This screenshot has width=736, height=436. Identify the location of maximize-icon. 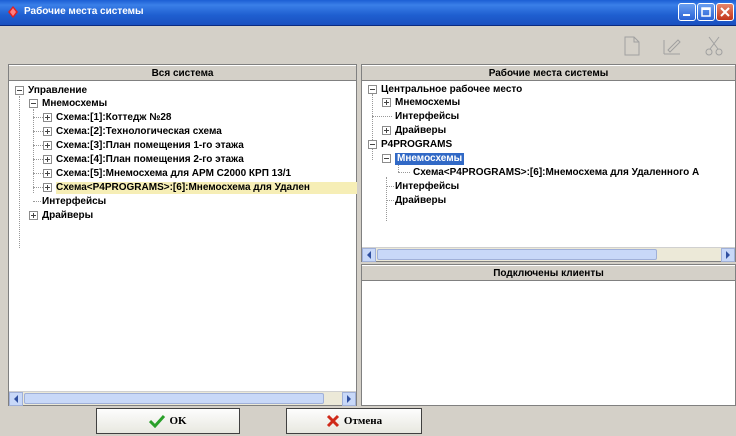
(706, 12).